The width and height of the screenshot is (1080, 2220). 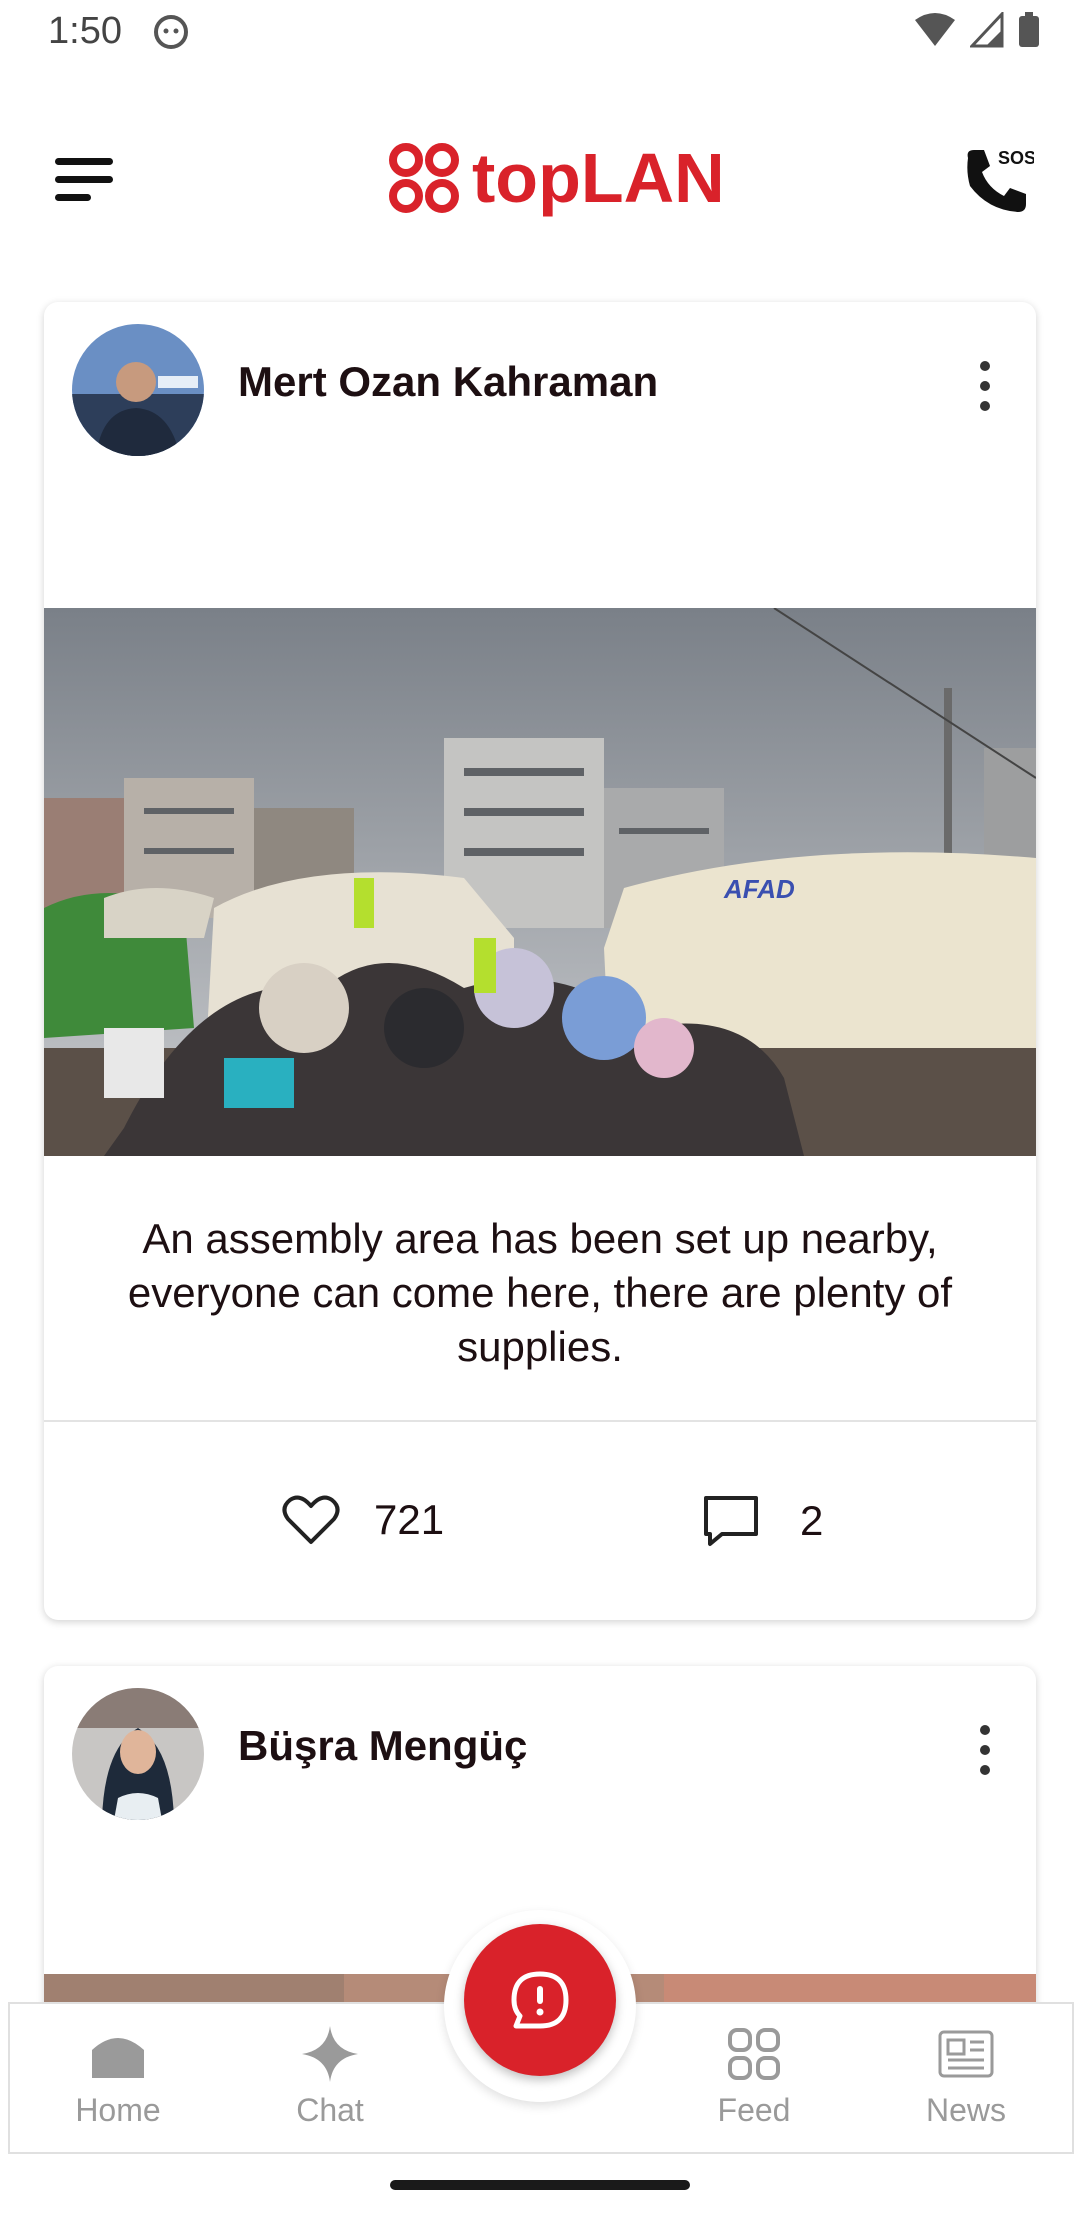 What do you see at coordinates (966, 2054) in the screenshot?
I see `newspaper-icon` at bounding box center [966, 2054].